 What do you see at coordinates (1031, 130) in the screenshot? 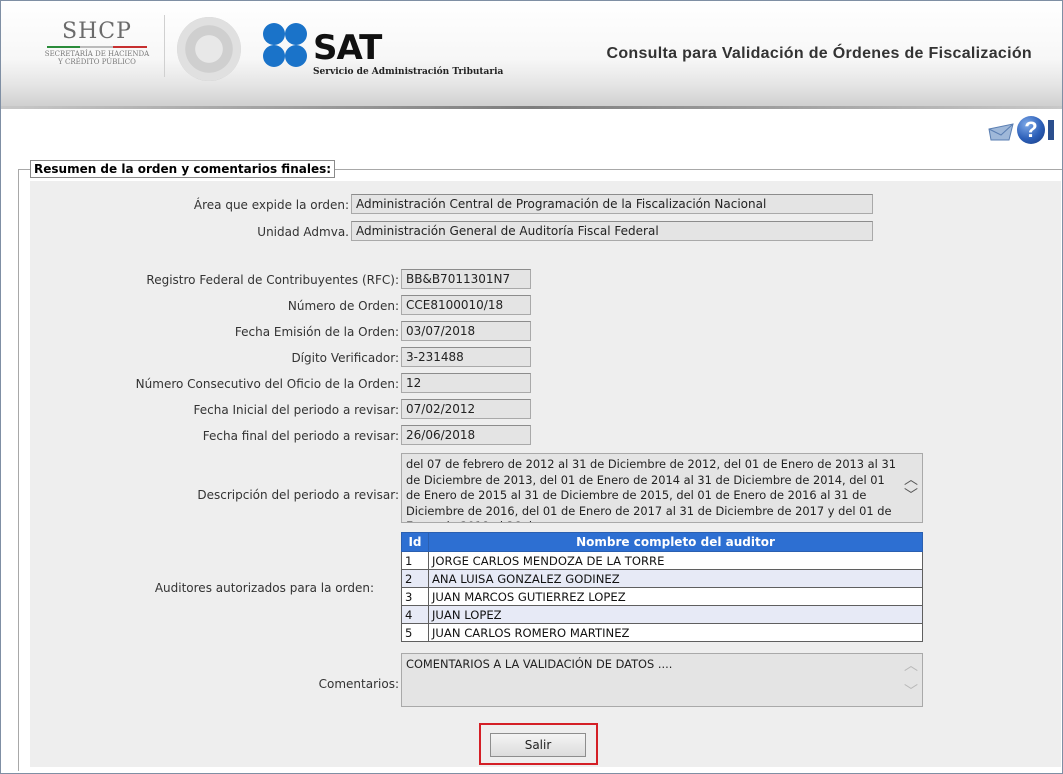
I see `help-icon: ?` at bounding box center [1031, 130].